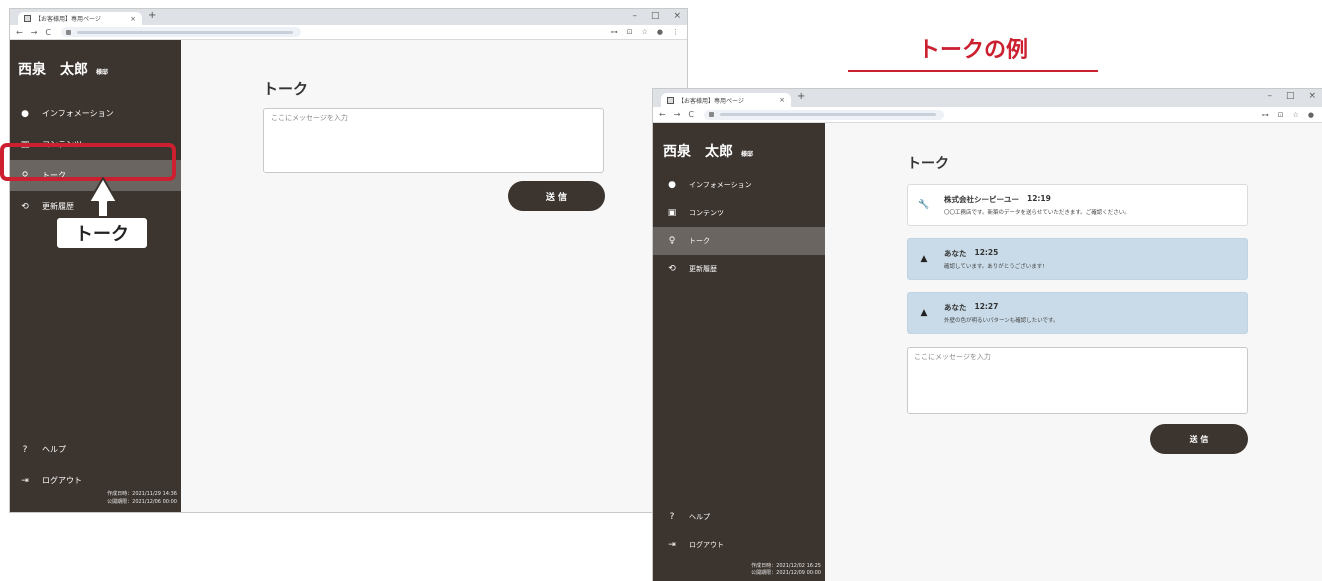 The image size is (1322, 581). I want to click on message-body: 外壁の色が明るいパターンも確認したいです。, so click(1001, 321).